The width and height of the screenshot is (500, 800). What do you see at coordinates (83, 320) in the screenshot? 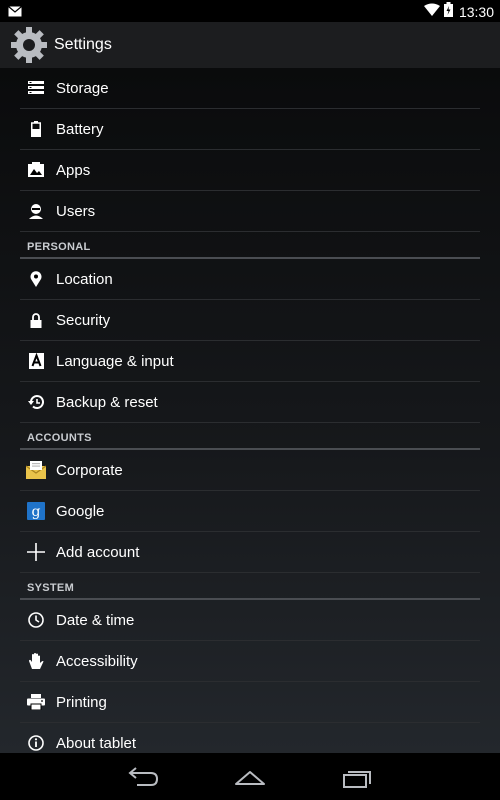
I see `settings-item-label: Security` at bounding box center [83, 320].